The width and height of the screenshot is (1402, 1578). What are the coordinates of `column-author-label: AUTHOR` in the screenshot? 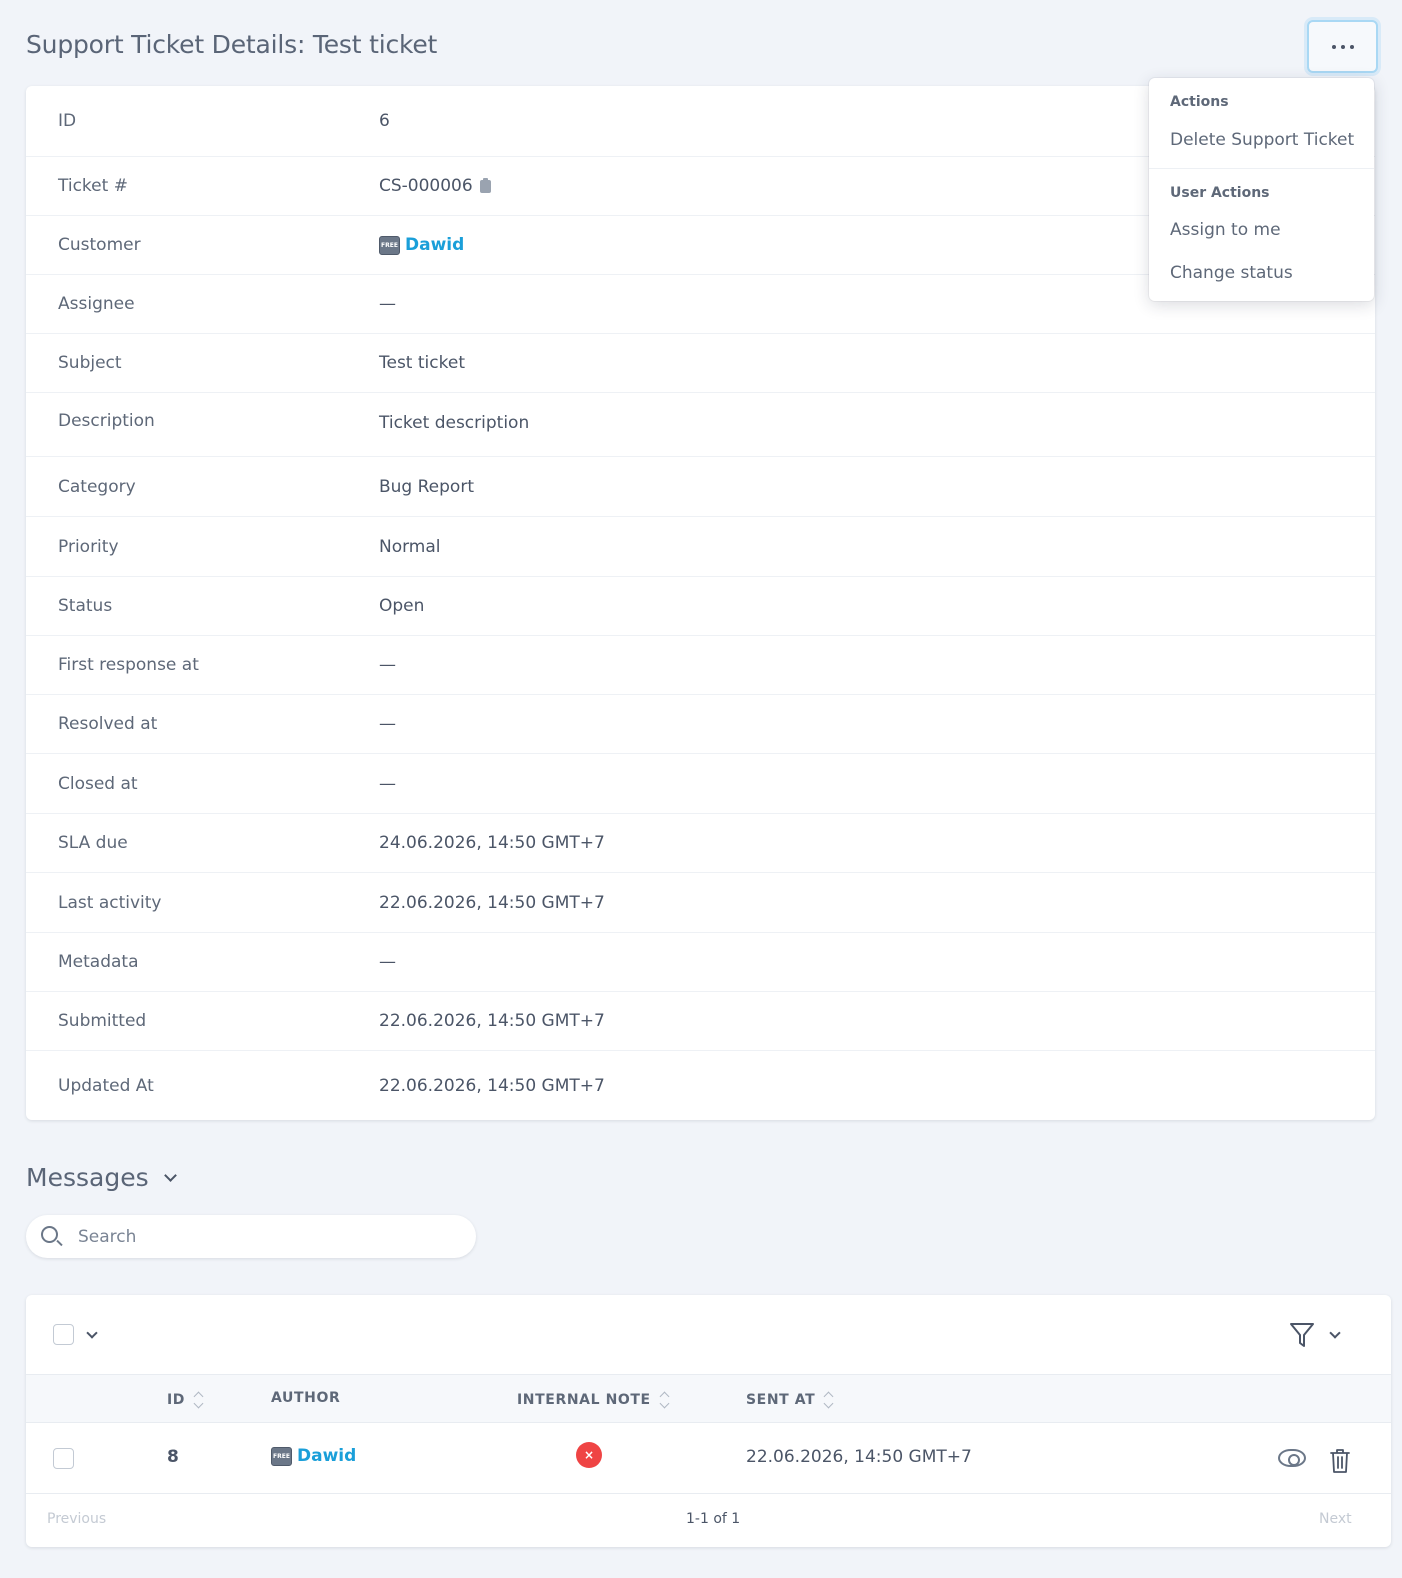 It's located at (306, 1398).